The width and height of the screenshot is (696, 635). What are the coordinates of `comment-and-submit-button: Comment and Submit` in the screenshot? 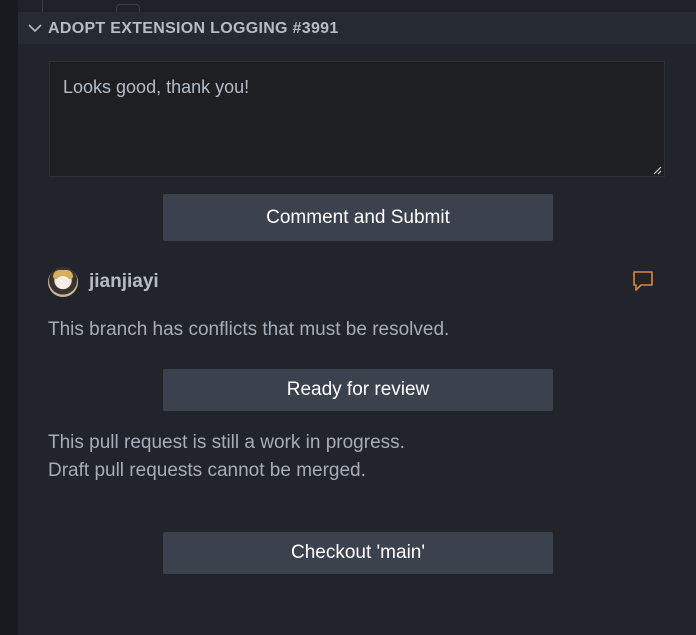 It's located at (358, 217).